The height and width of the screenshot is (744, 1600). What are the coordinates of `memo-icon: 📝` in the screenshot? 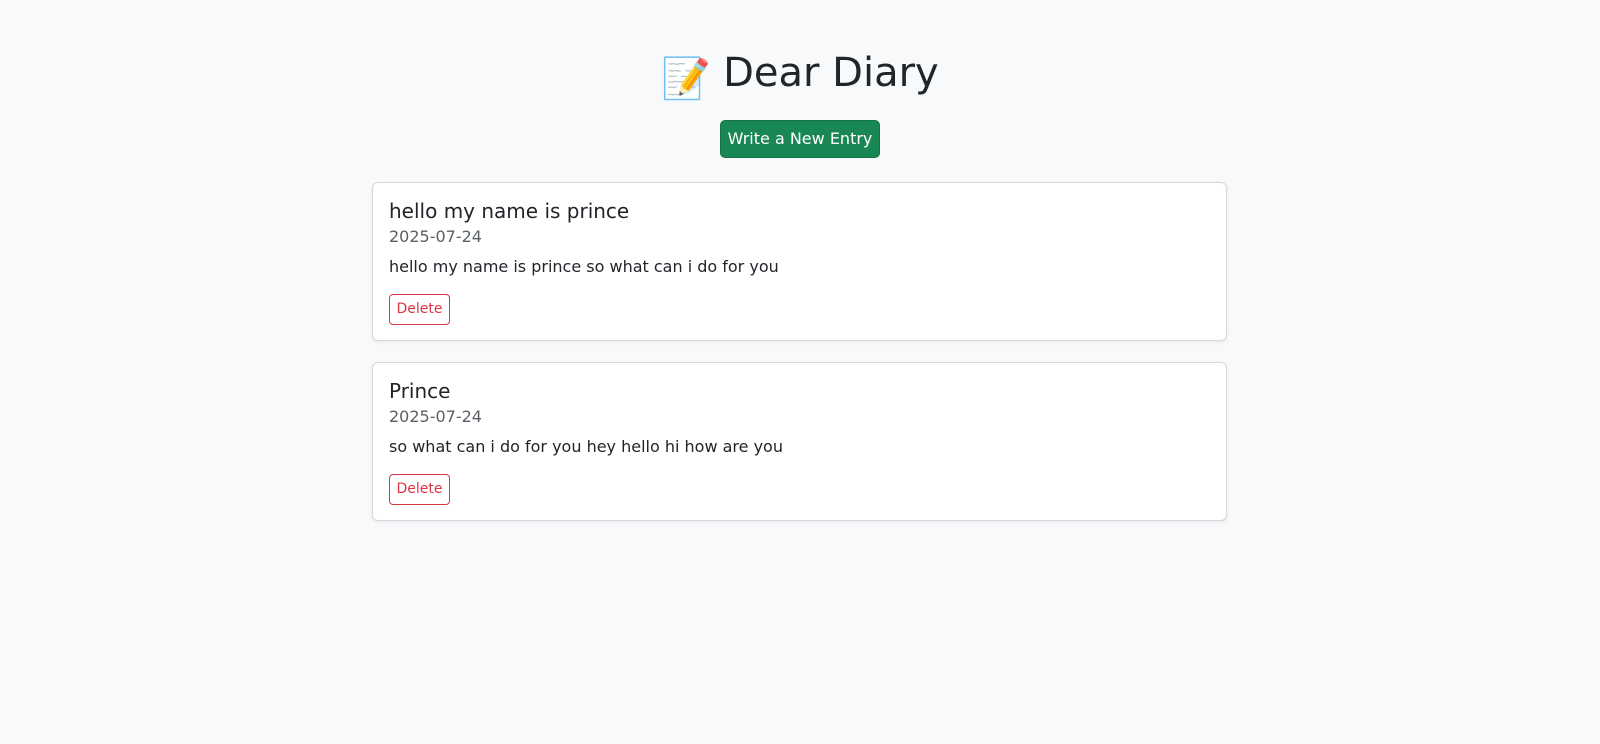 It's located at (686, 79).